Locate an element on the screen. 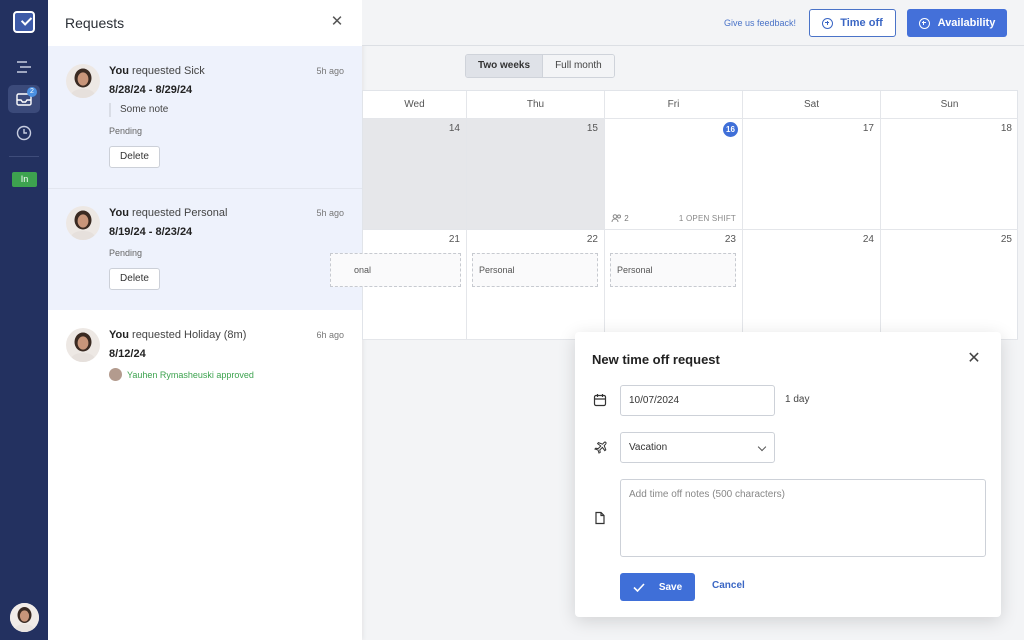 This screenshot has height=640, width=1024. duration-label: 1 day is located at coordinates (797, 399).